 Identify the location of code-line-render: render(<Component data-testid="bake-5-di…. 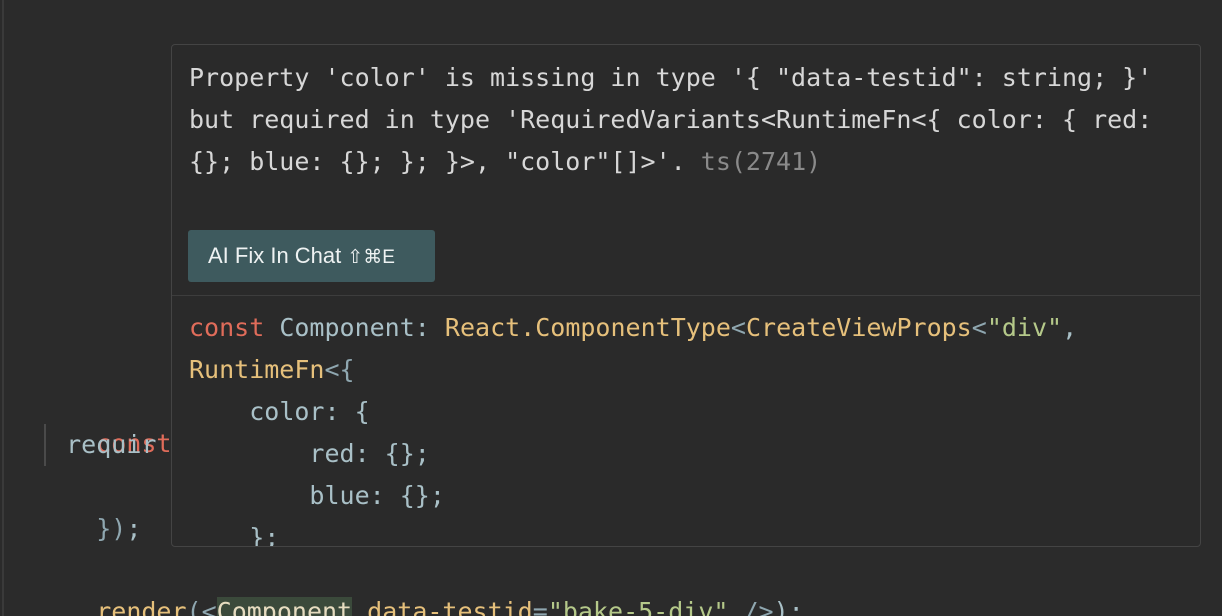
(420, 582).